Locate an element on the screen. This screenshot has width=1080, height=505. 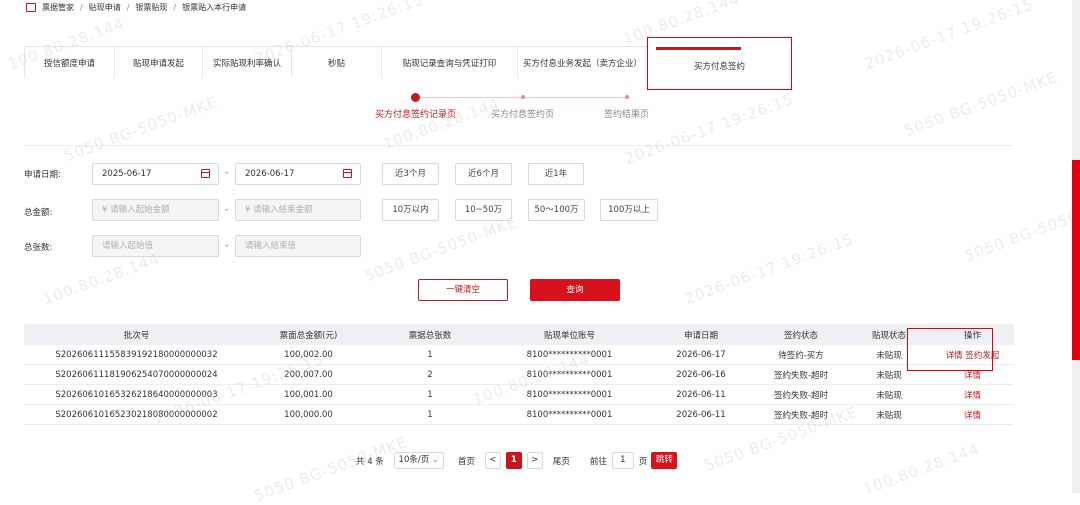
amount-start-input: ¥ 请输入起始金额 is located at coordinates (155, 210).